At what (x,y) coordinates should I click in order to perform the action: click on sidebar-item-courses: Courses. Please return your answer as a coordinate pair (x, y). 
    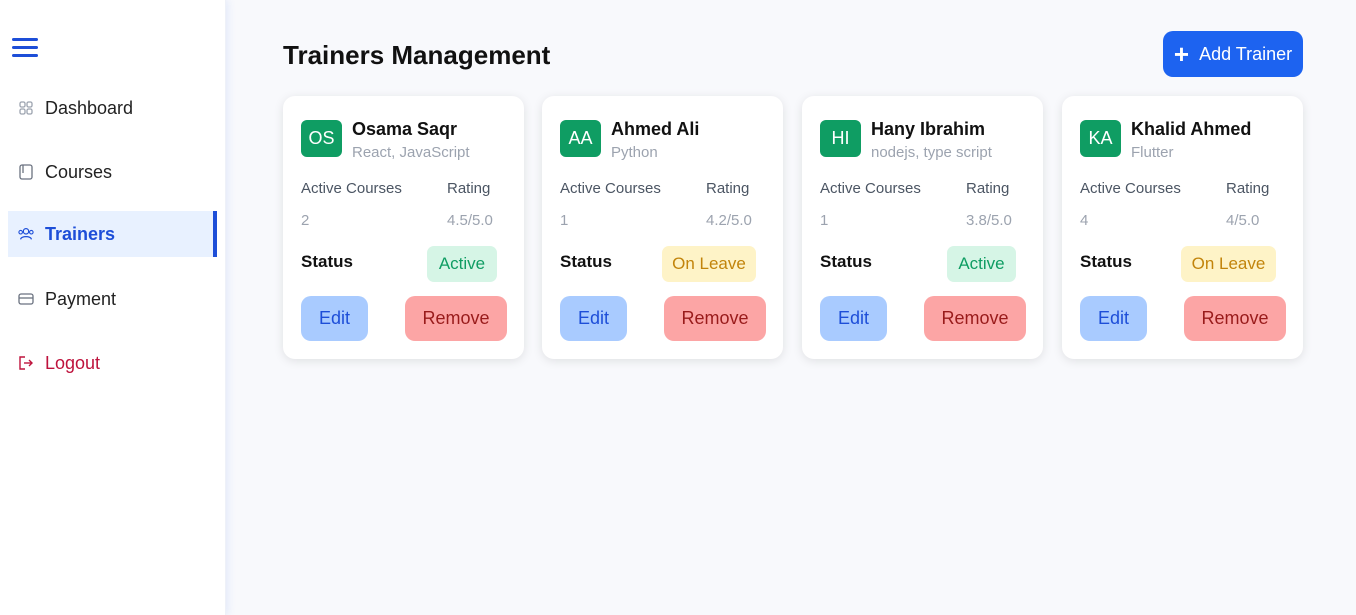
    Looking at the image, I should click on (112, 172).